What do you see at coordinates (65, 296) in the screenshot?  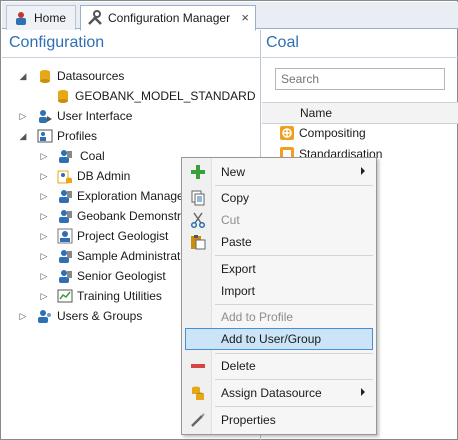 I see `training-icon` at bounding box center [65, 296].